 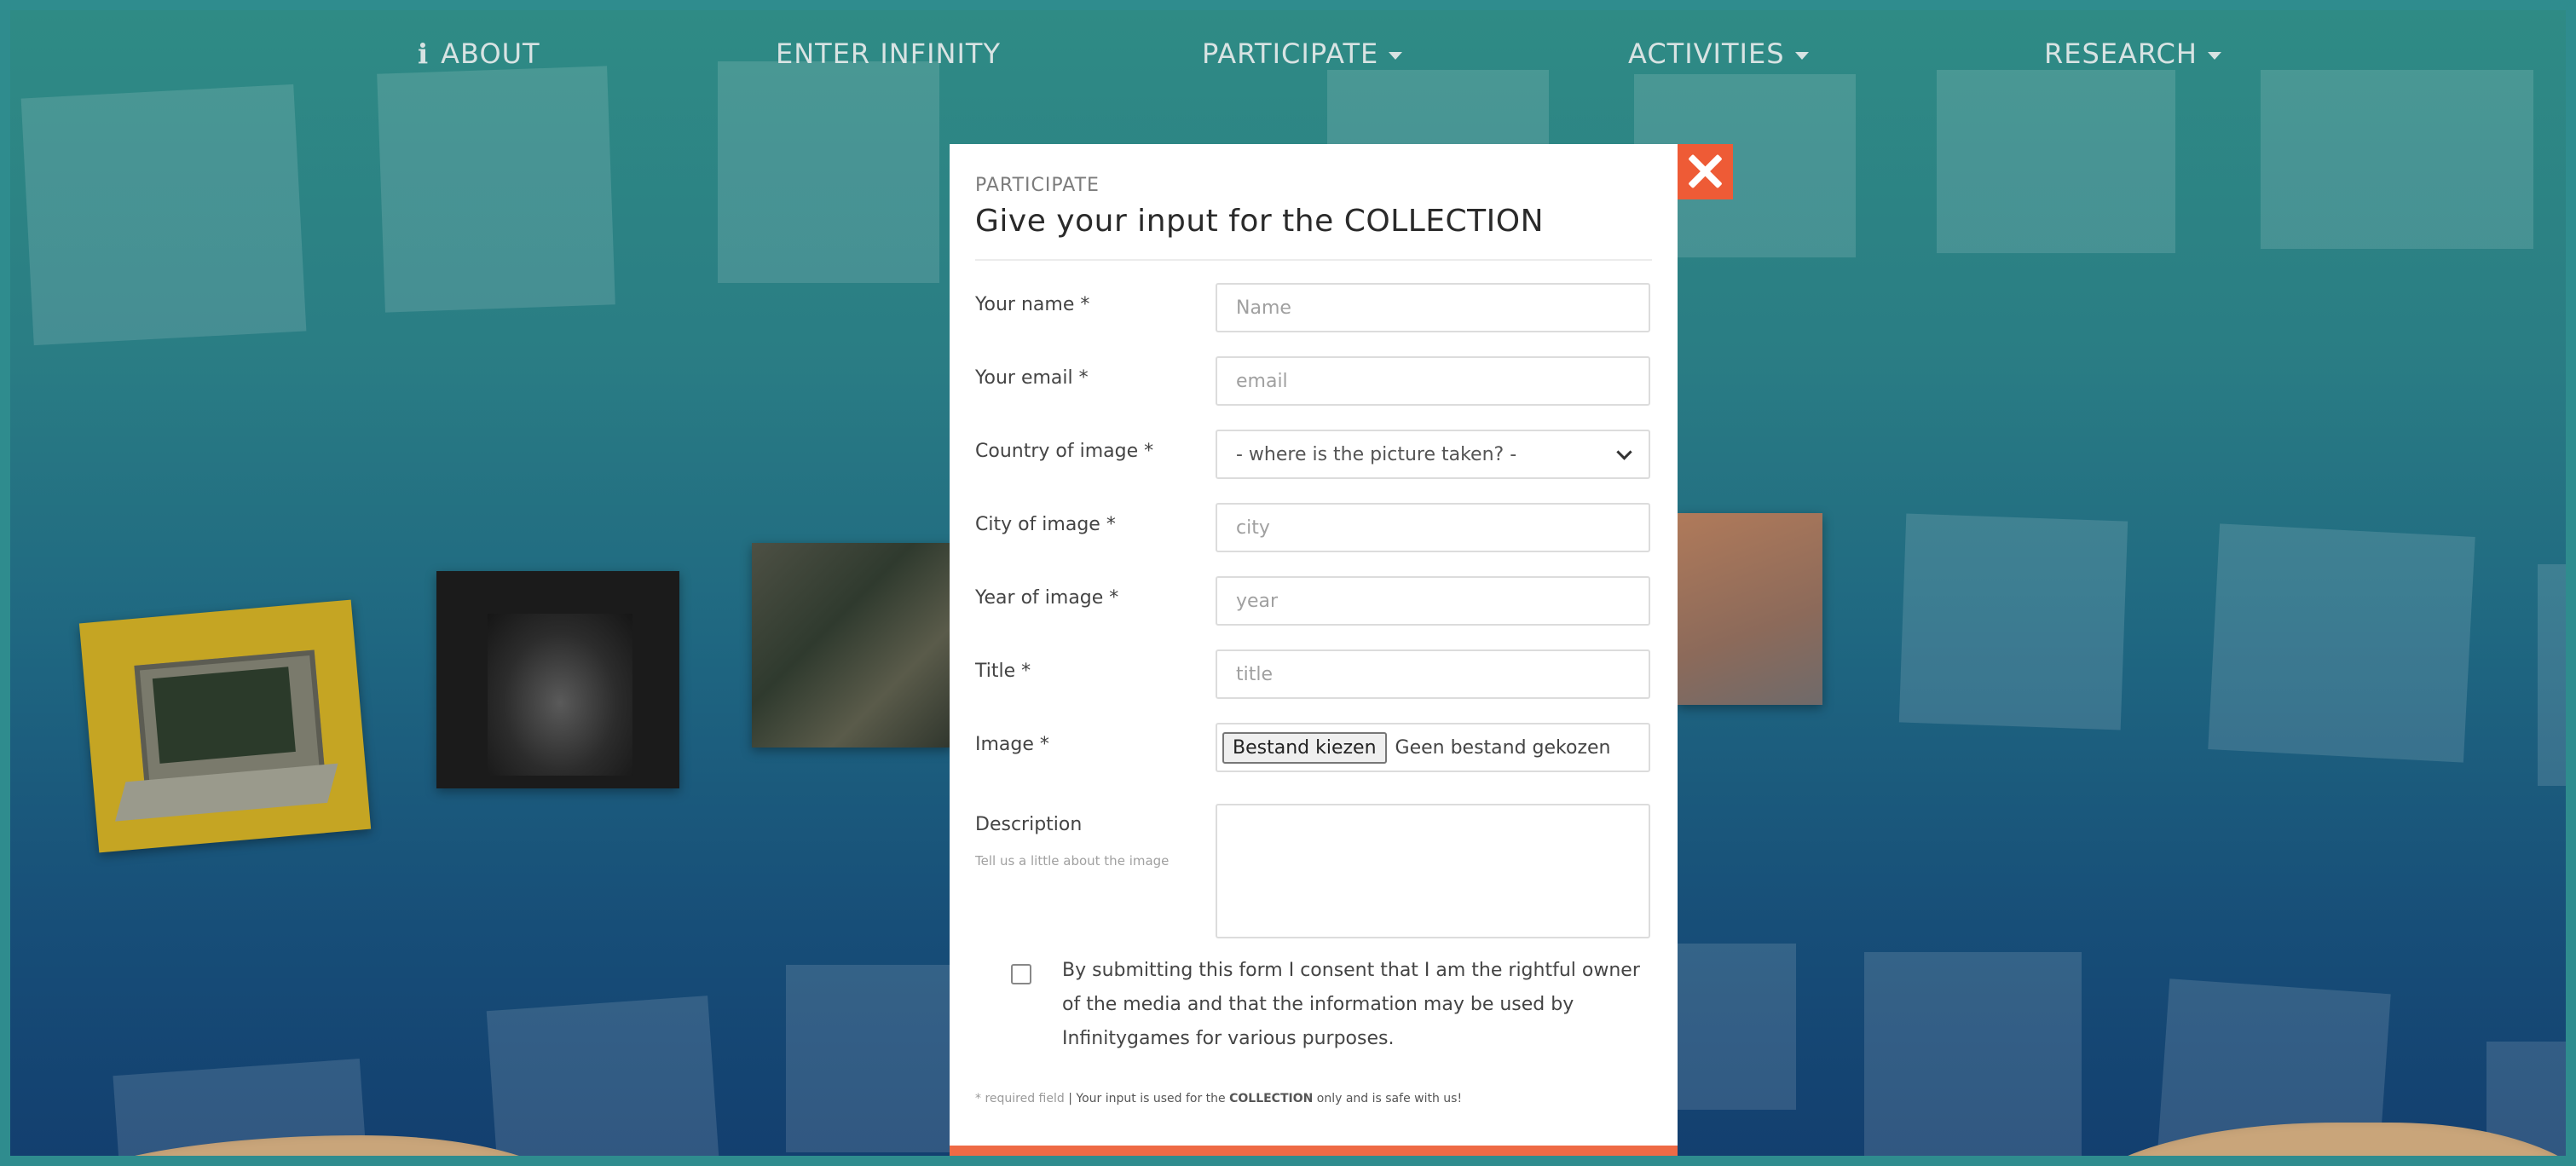 What do you see at coordinates (1750, 609) in the screenshot?
I see `gallery-photo-warm` at bounding box center [1750, 609].